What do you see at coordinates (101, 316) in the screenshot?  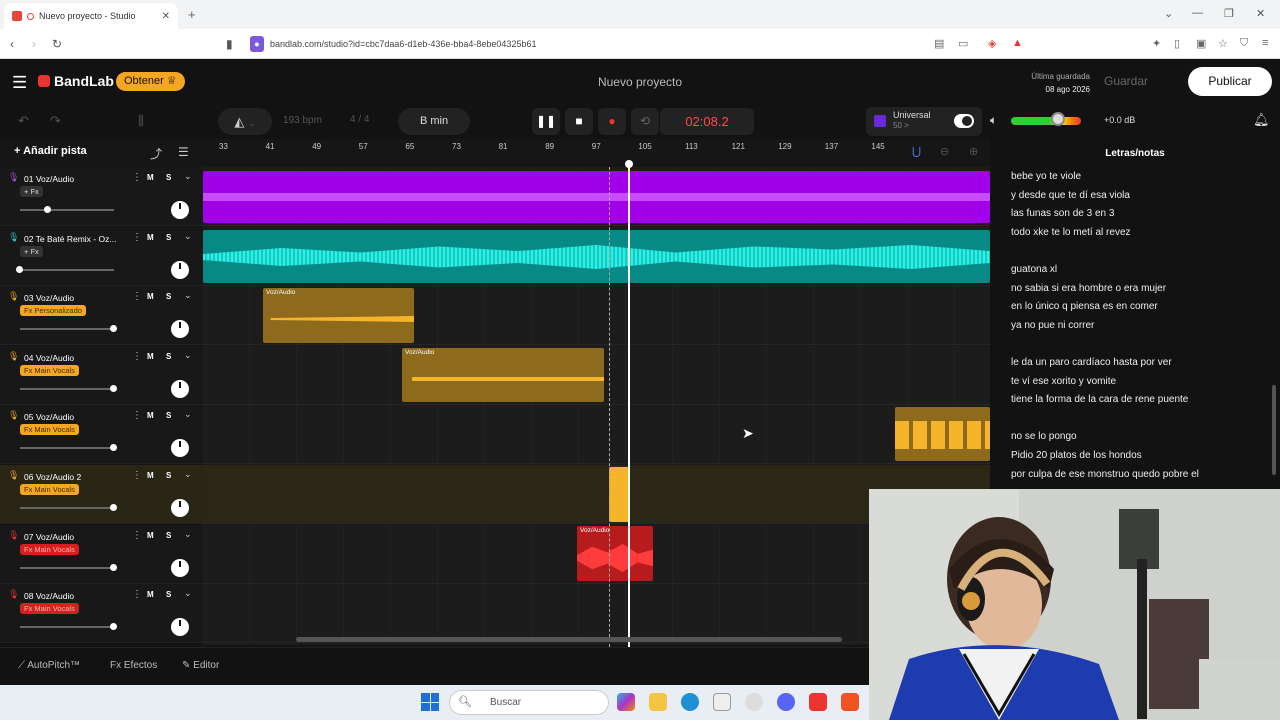 I see `track-header: 🎙︎ 03 Voz/Audio ⋮ M S ⌄ Fx Personalizado` at bounding box center [101, 316].